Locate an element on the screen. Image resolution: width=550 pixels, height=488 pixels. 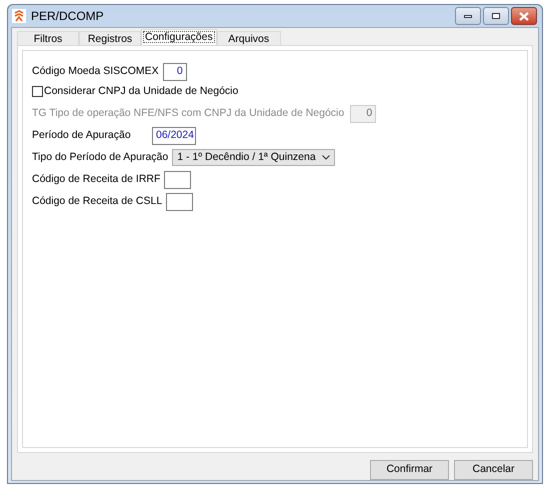
field-label: Tipo do Período de Apuração is located at coordinates (100, 157).